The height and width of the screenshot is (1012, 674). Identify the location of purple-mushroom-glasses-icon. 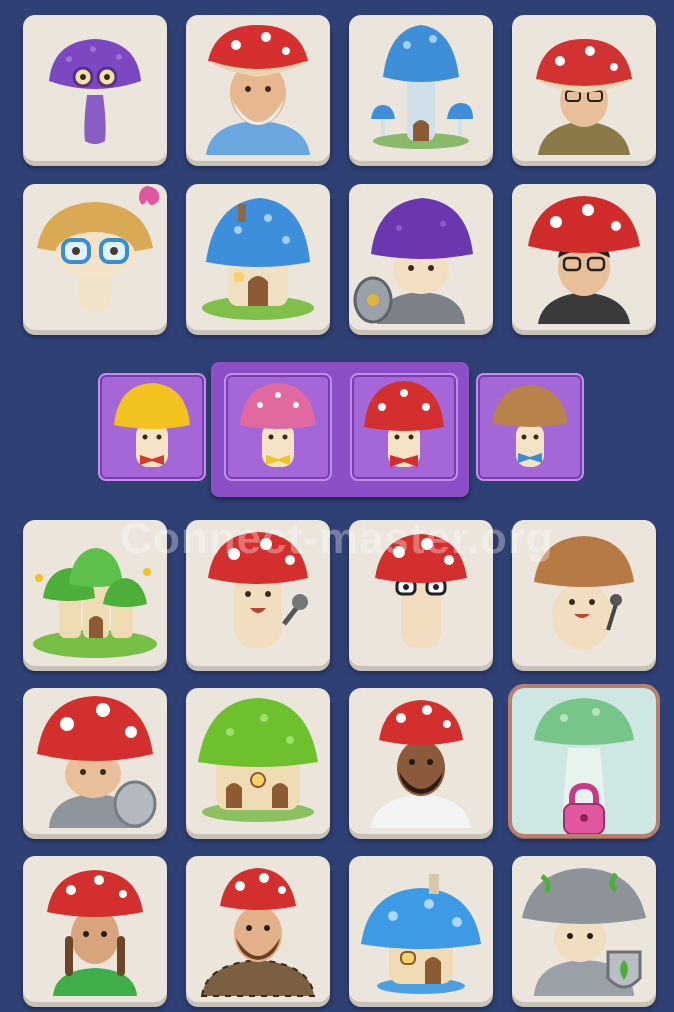
(95, 91).